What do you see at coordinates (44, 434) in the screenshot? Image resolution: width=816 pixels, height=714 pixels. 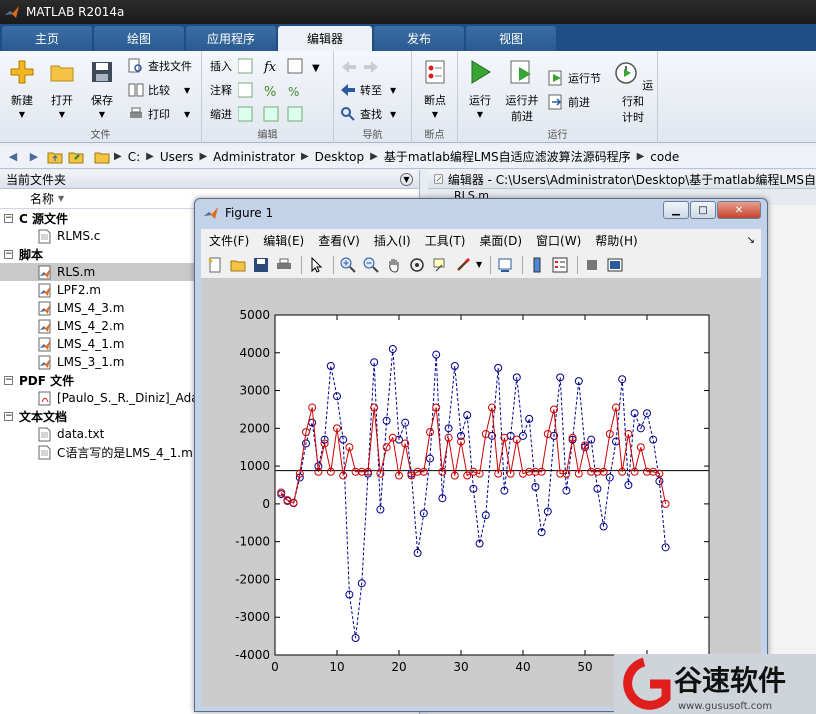 I see `text-file-icon` at bounding box center [44, 434].